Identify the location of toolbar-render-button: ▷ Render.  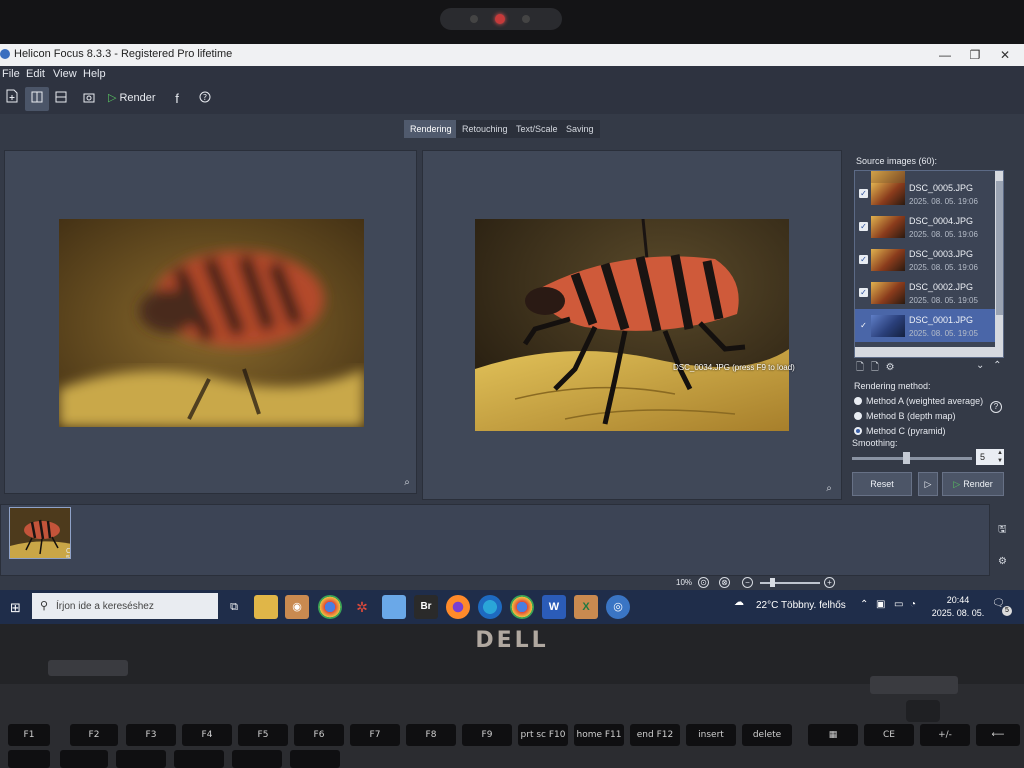
(132, 97).